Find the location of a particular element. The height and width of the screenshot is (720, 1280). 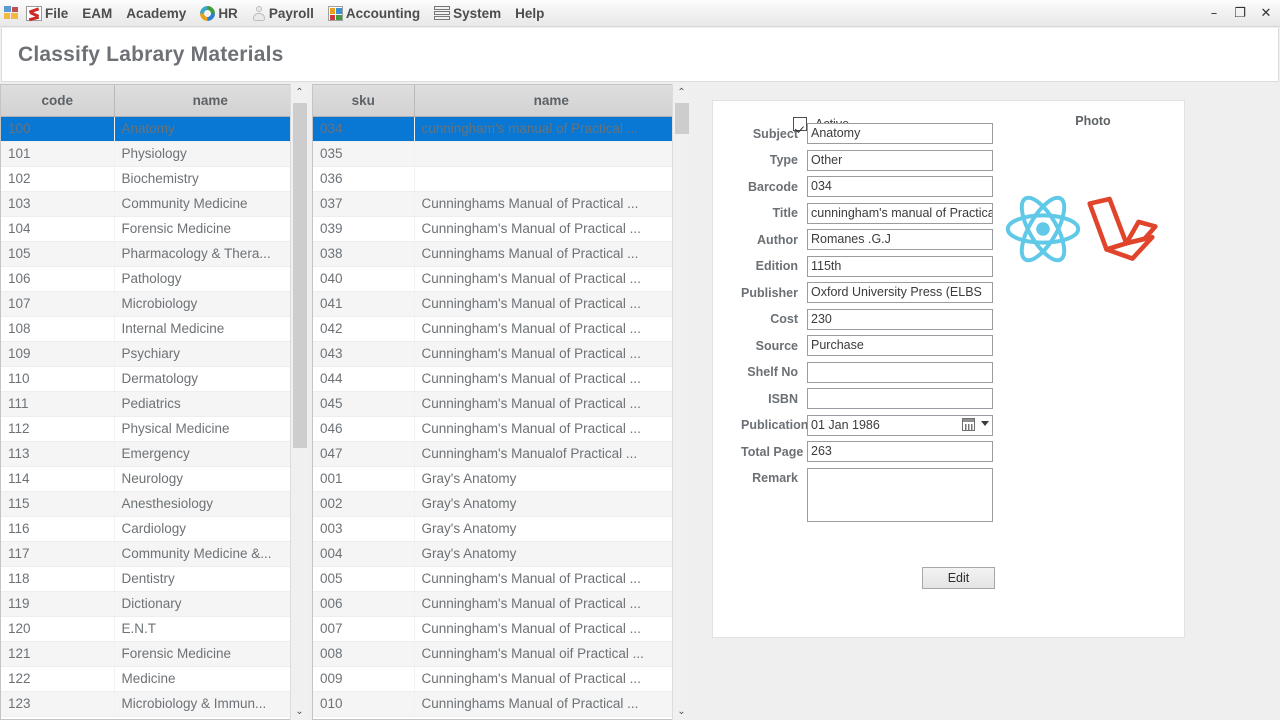

column-header-name: name is located at coordinates (210, 101).